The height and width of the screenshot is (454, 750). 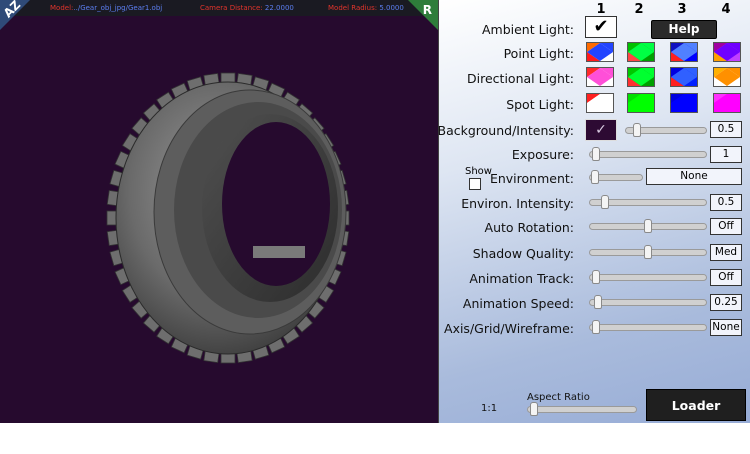 I want to click on column-header-4: 4, so click(x=726, y=9).